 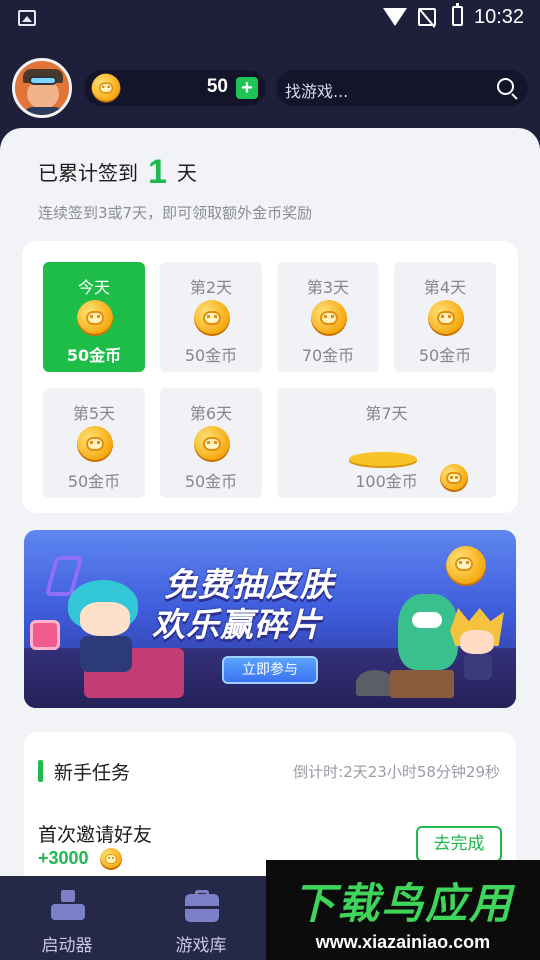 I want to click on banner-character-right, so click(x=478, y=644).